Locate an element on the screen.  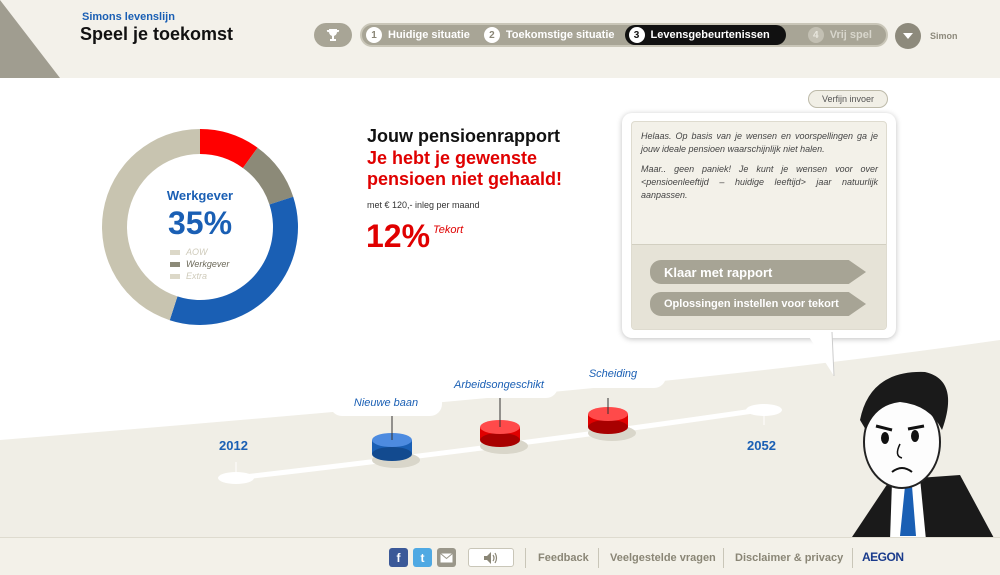
refine-input-button: Verfijn invoer is located at coordinates (848, 99).